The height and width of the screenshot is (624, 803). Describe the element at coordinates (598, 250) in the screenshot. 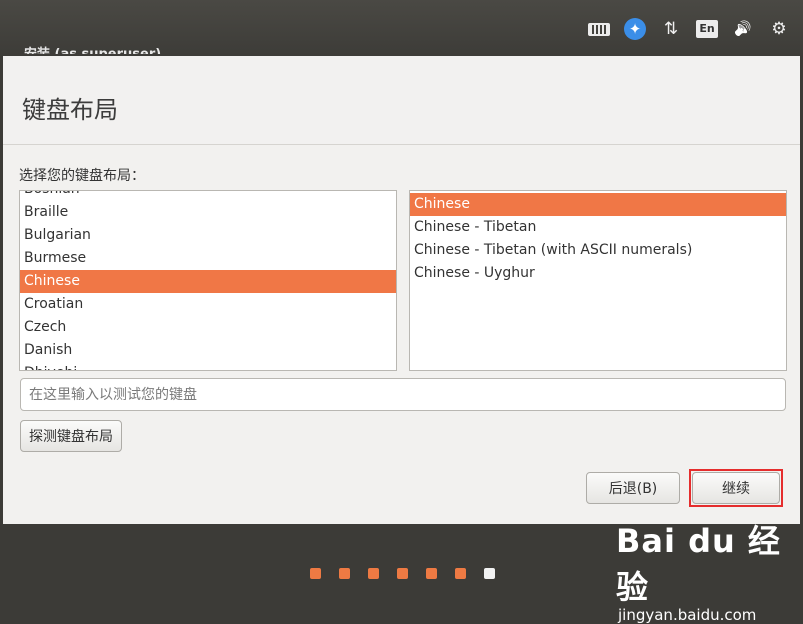

I see `variant-list-item: Chinese - Tibetan (with ASCII numerals)` at that location.